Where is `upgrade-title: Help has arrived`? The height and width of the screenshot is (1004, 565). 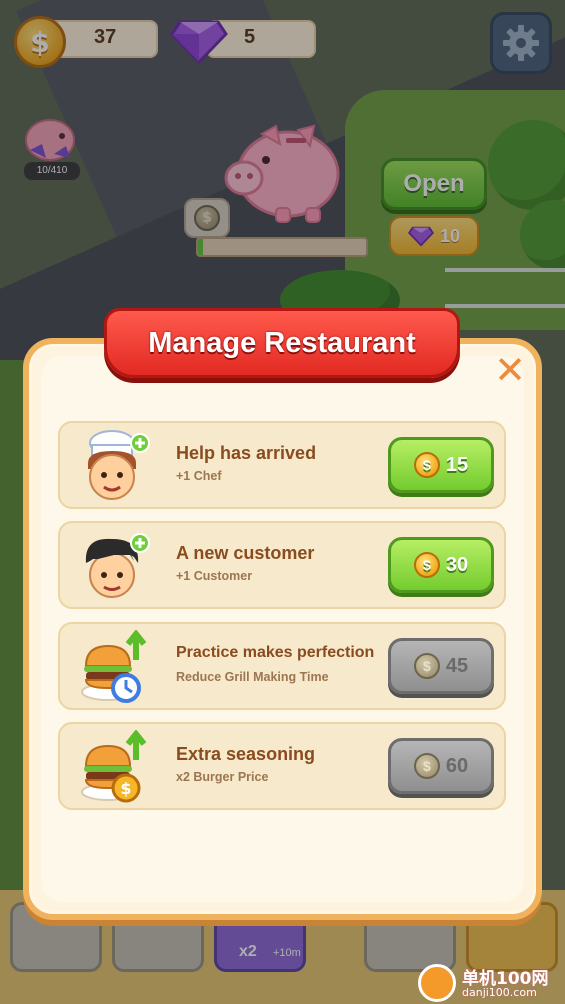 upgrade-title: Help has arrived is located at coordinates (246, 453).